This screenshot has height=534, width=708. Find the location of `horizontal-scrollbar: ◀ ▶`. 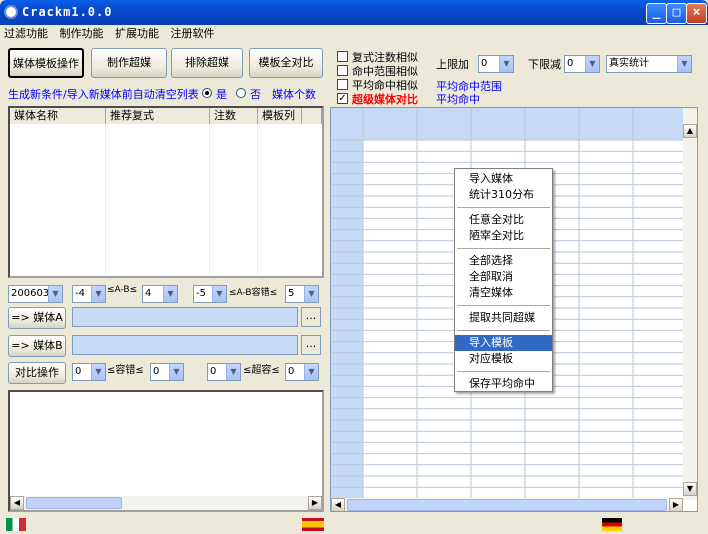

horizontal-scrollbar: ◀ ▶ is located at coordinates (166, 503).